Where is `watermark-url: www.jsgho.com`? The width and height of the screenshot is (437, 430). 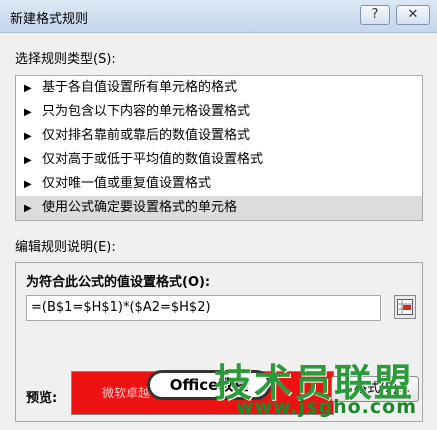 watermark-url: www.jsgho.com is located at coordinates (326, 407).